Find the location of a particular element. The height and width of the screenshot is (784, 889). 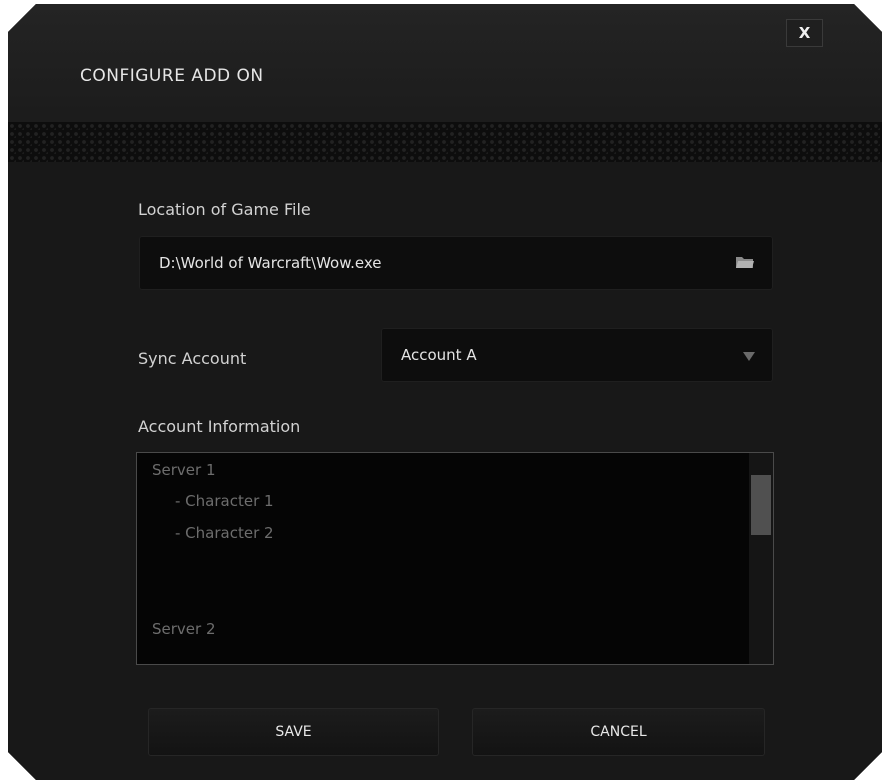

dialog-title: CONFIGURE ADD ON is located at coordinates (172, 76).